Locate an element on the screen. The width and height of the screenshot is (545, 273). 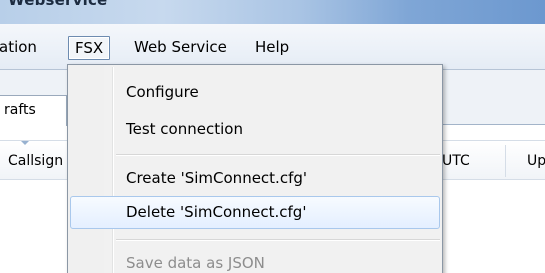
menu-item-configure: Configure is located at coordinates (255, 92).